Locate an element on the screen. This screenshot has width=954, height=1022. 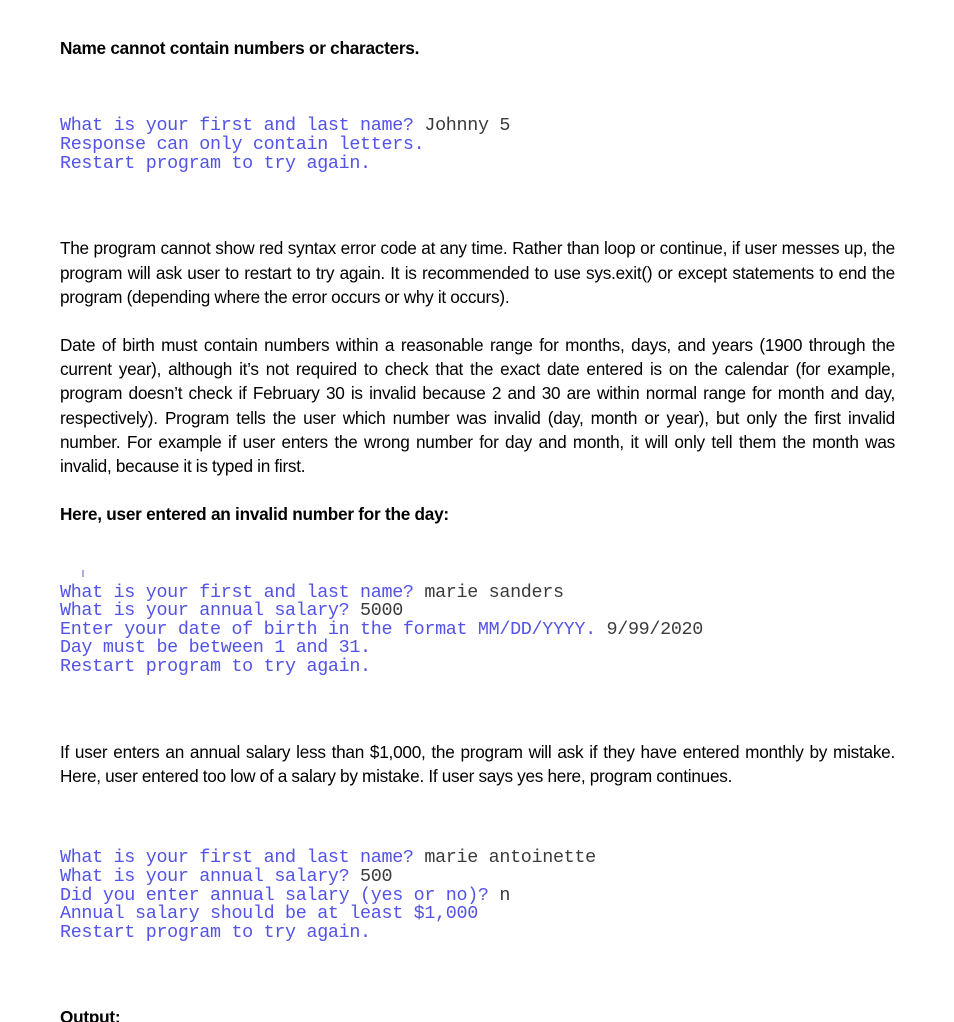
console-user-input: marie antoinette is located at coordinates (504, 858).